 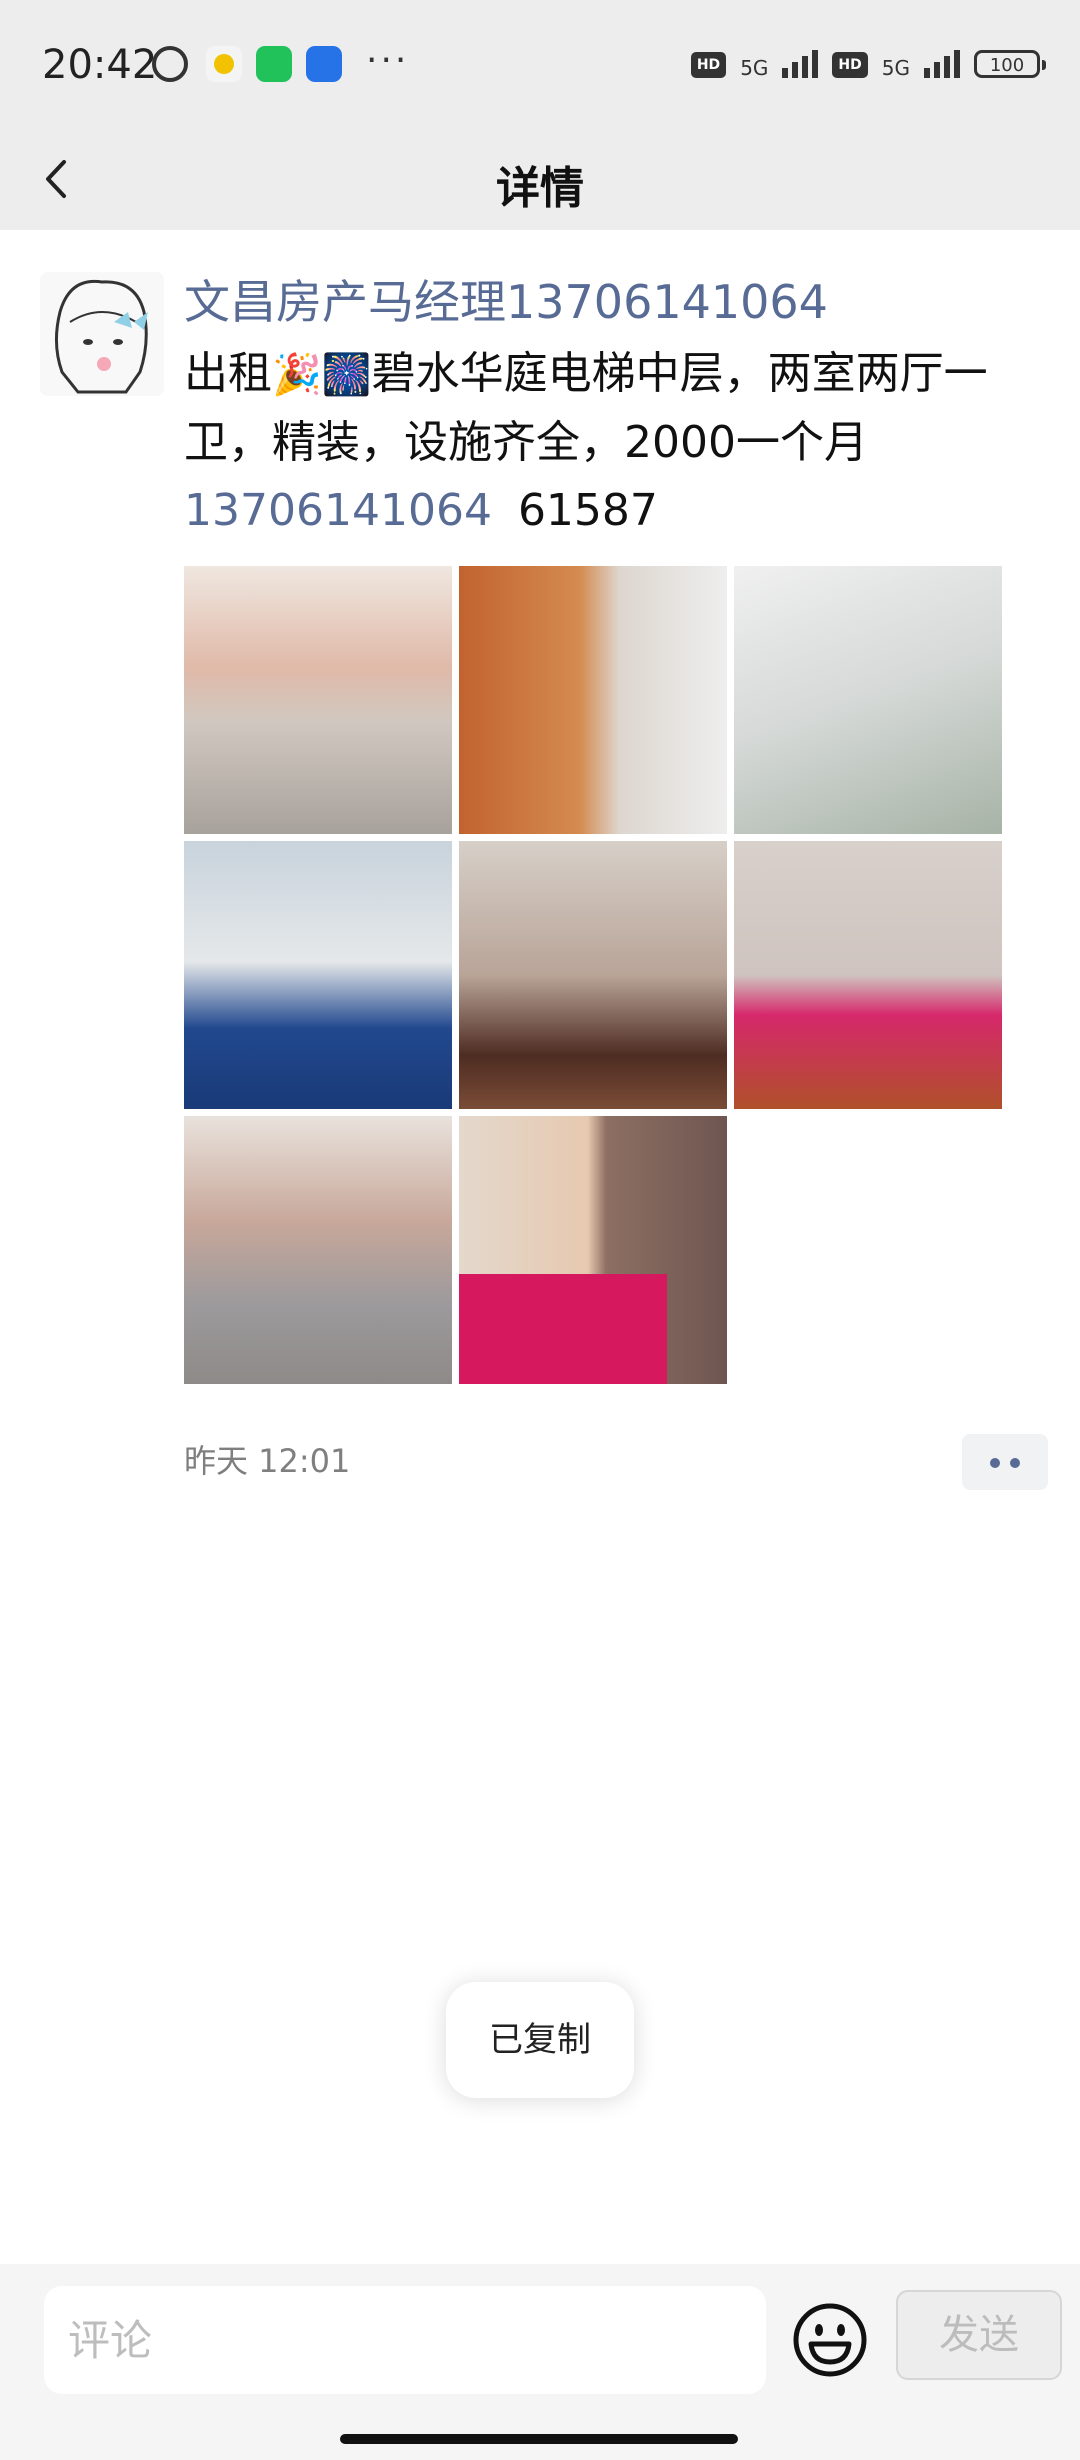 I want to click on hd-badge: HD, so click(x=708, y=65).